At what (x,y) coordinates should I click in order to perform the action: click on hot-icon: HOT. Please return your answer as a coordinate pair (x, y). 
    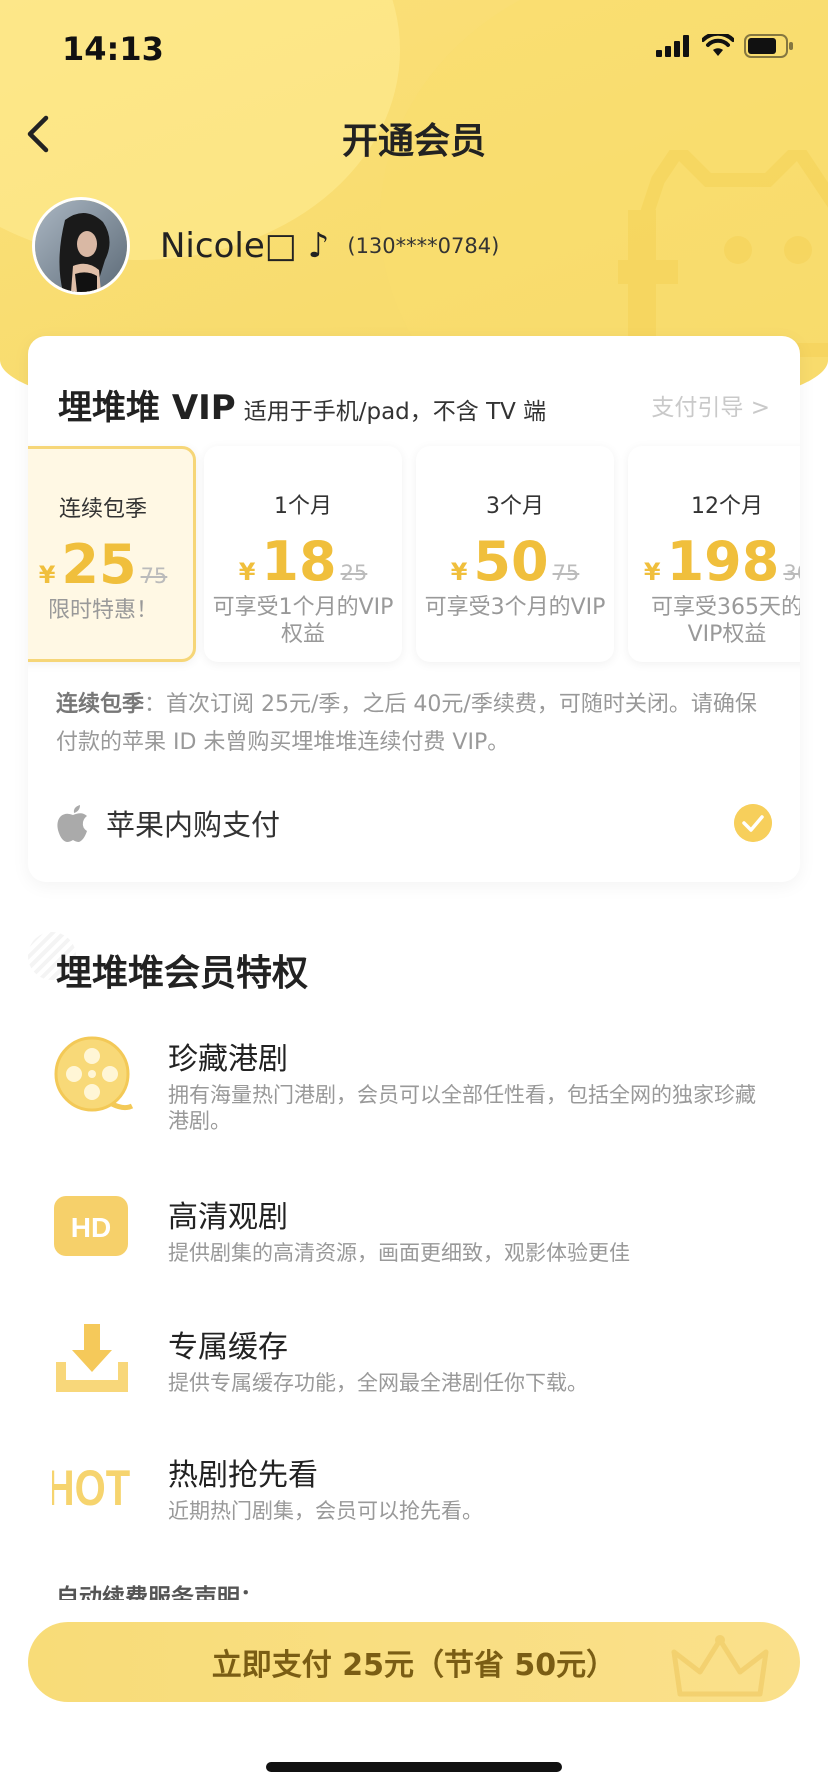
    Looking at the image, I should click on (91, 1488).